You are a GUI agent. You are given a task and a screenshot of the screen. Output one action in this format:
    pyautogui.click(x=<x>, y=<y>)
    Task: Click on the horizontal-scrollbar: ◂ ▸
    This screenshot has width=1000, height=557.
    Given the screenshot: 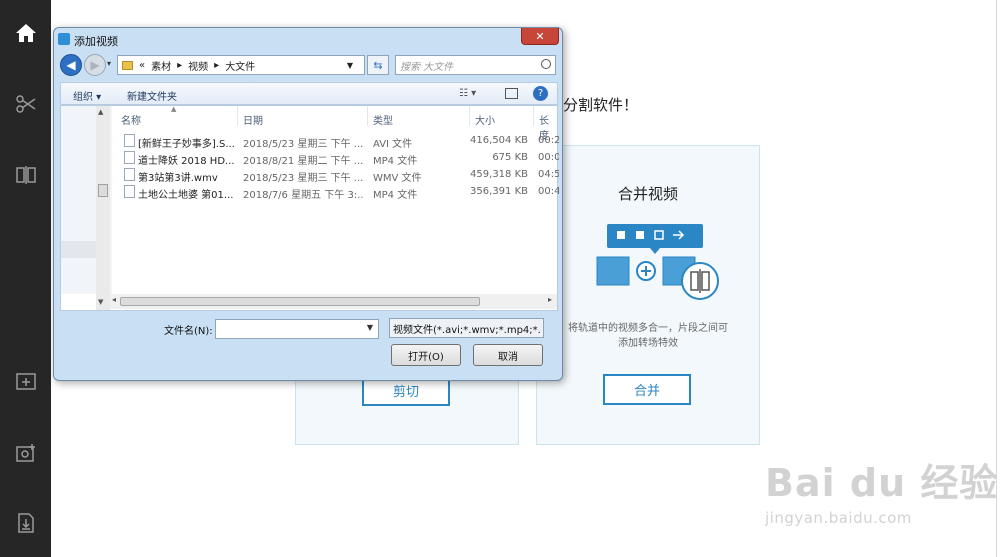 What is the action you would take?
    pyautogui.click(x=333, y=301)
    